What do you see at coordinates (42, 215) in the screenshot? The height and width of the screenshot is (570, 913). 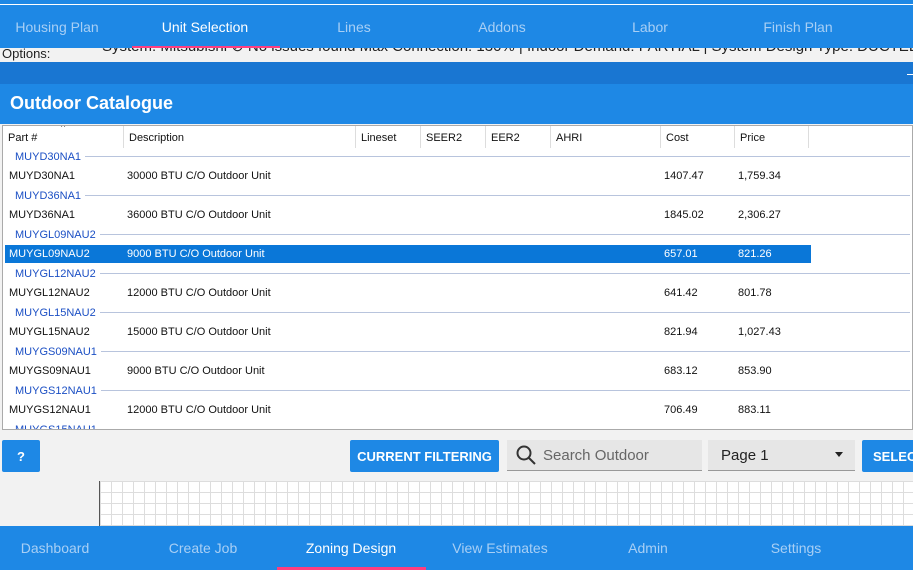 I see `cell-part: MUYD36NA1` at bounding box center [42, 215].